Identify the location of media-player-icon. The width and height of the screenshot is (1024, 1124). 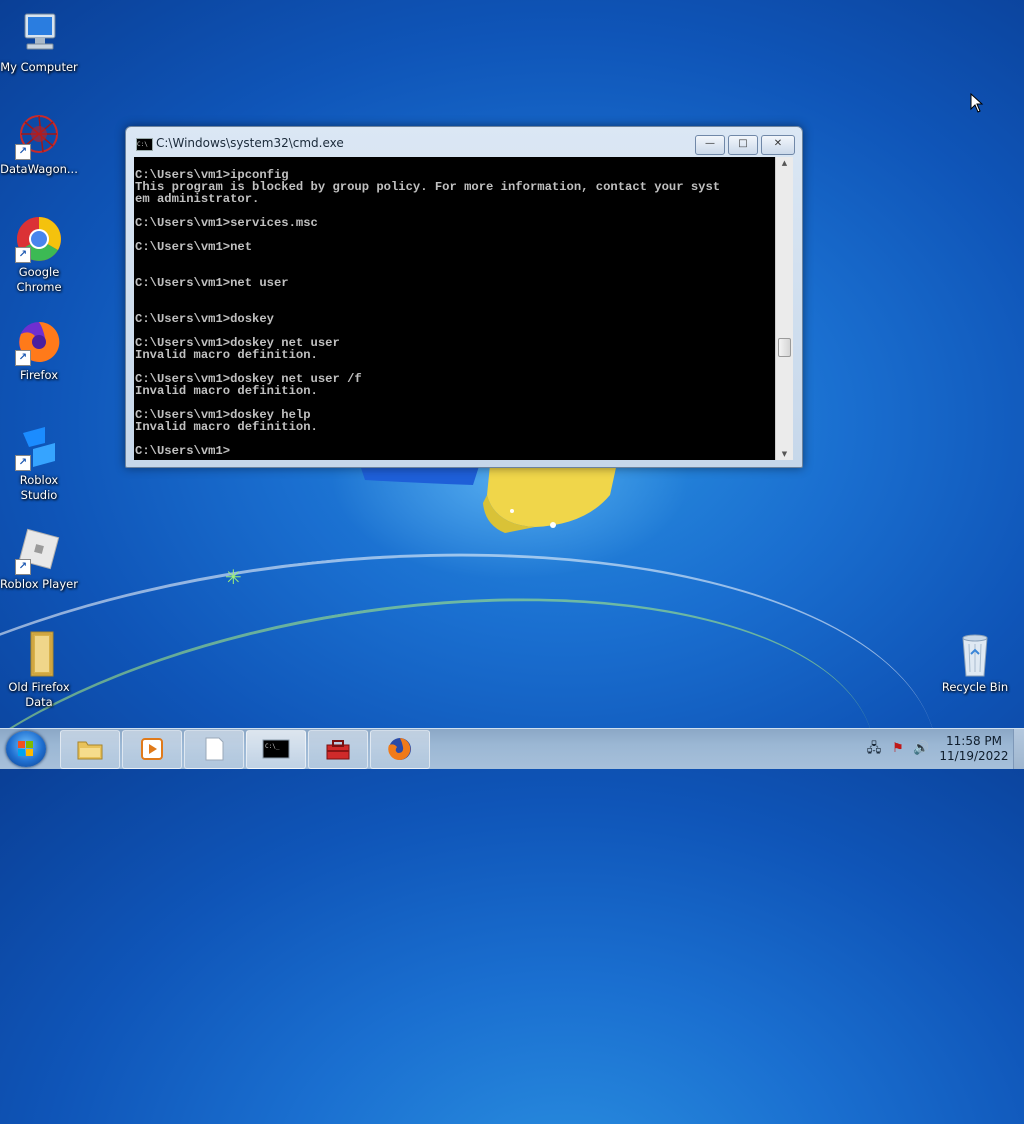
(152, 749).